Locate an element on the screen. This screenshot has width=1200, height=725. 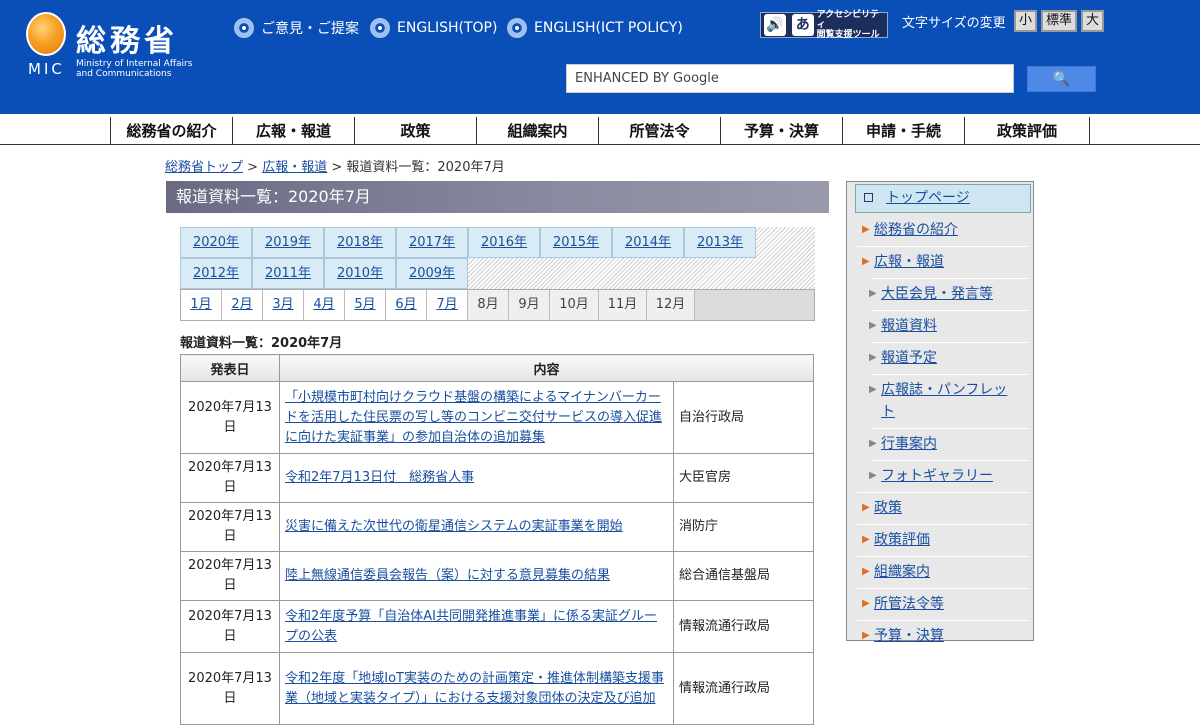
month-tab: 4月 is located at coordinates (324, 305).